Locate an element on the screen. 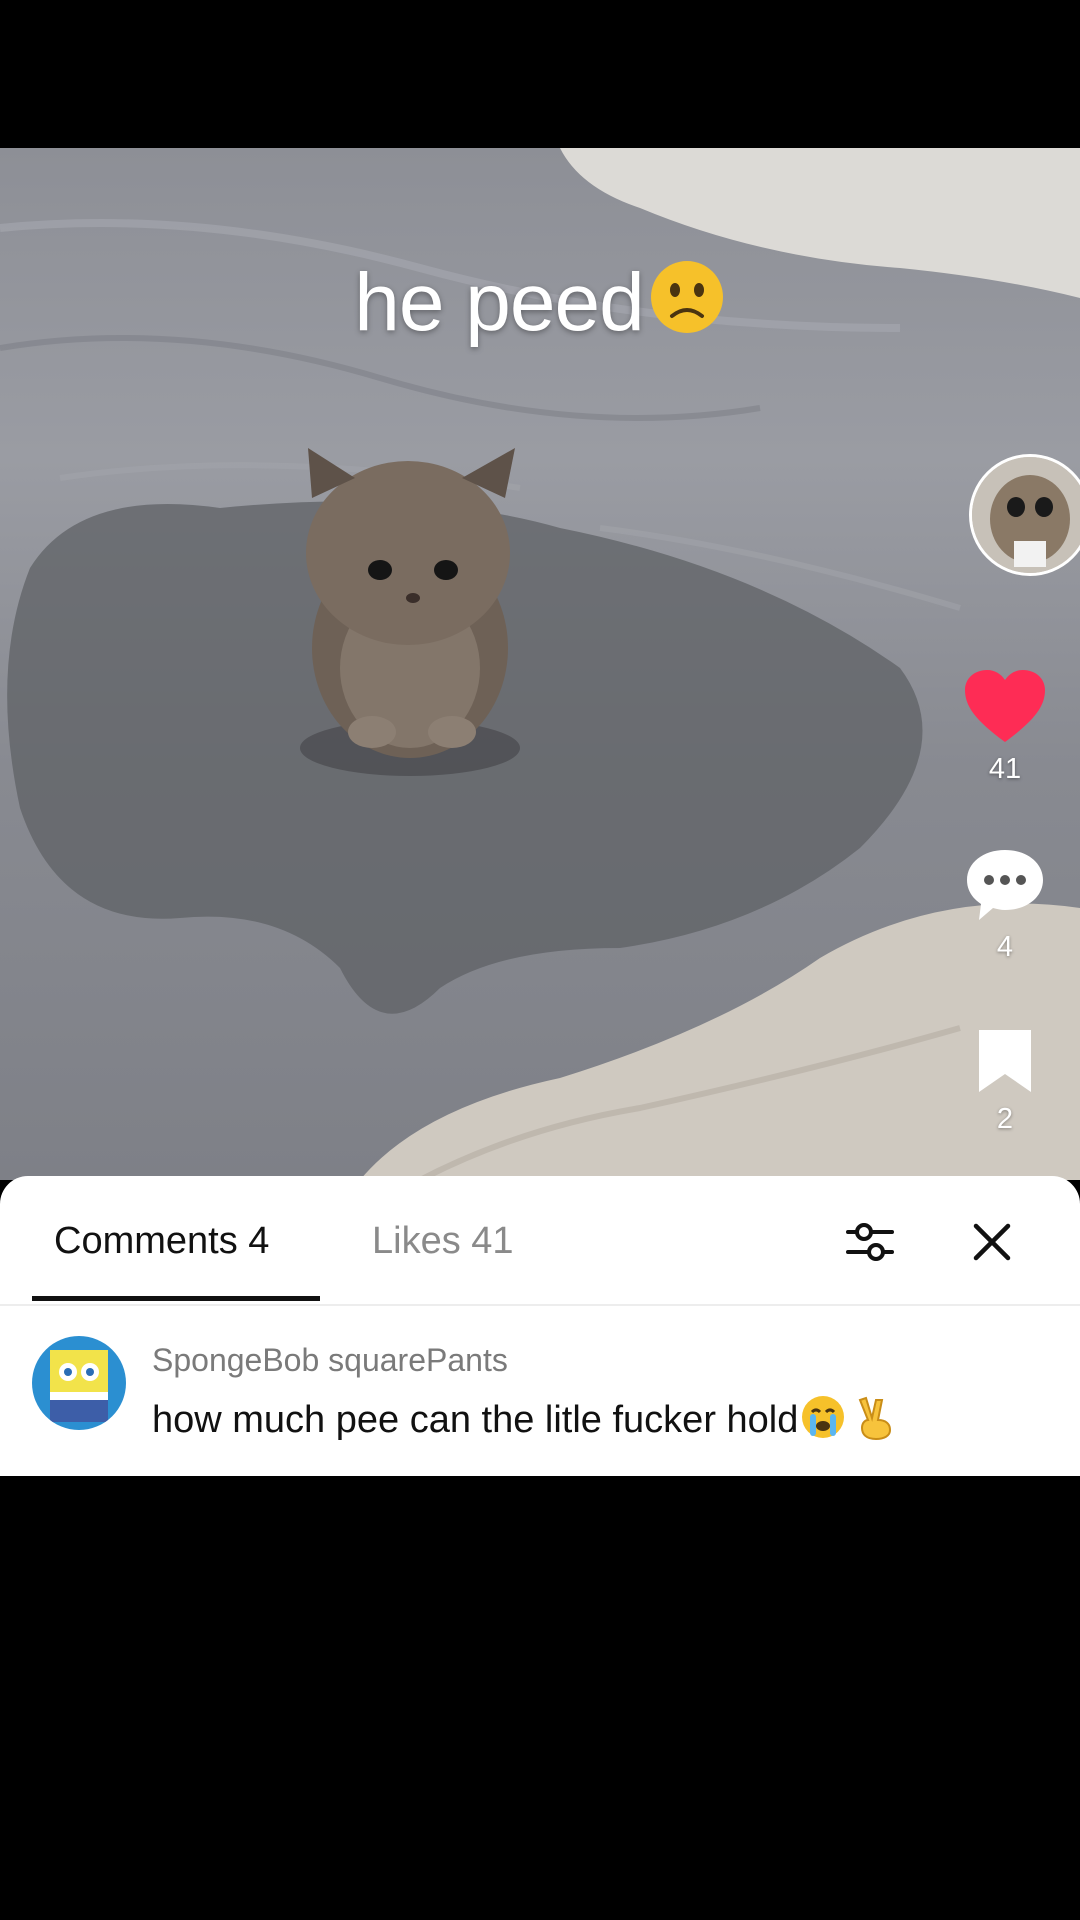 This screenshot has width=1080, height=1920. bookmark-icon is located at coordinates (1005, 1061).